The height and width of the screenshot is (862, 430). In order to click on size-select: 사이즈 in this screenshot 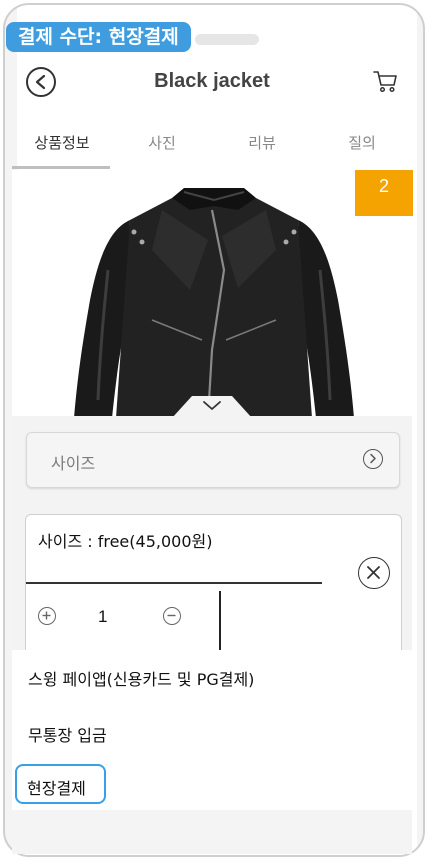, I will do `click(213, 460)`.